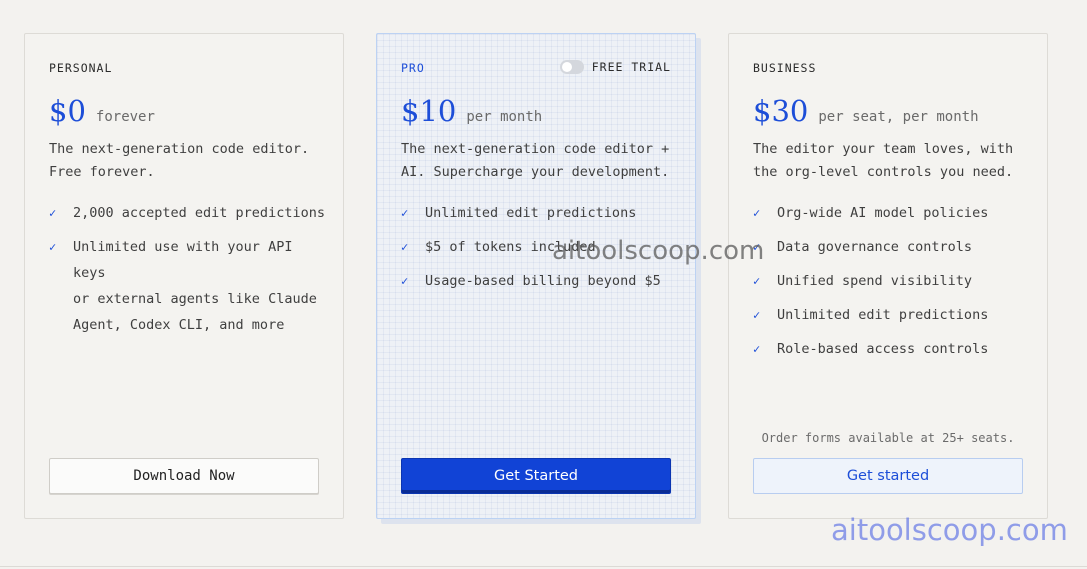  I want to click on feature-text: 2,000 accepted edit predictions, so click(199, 213).